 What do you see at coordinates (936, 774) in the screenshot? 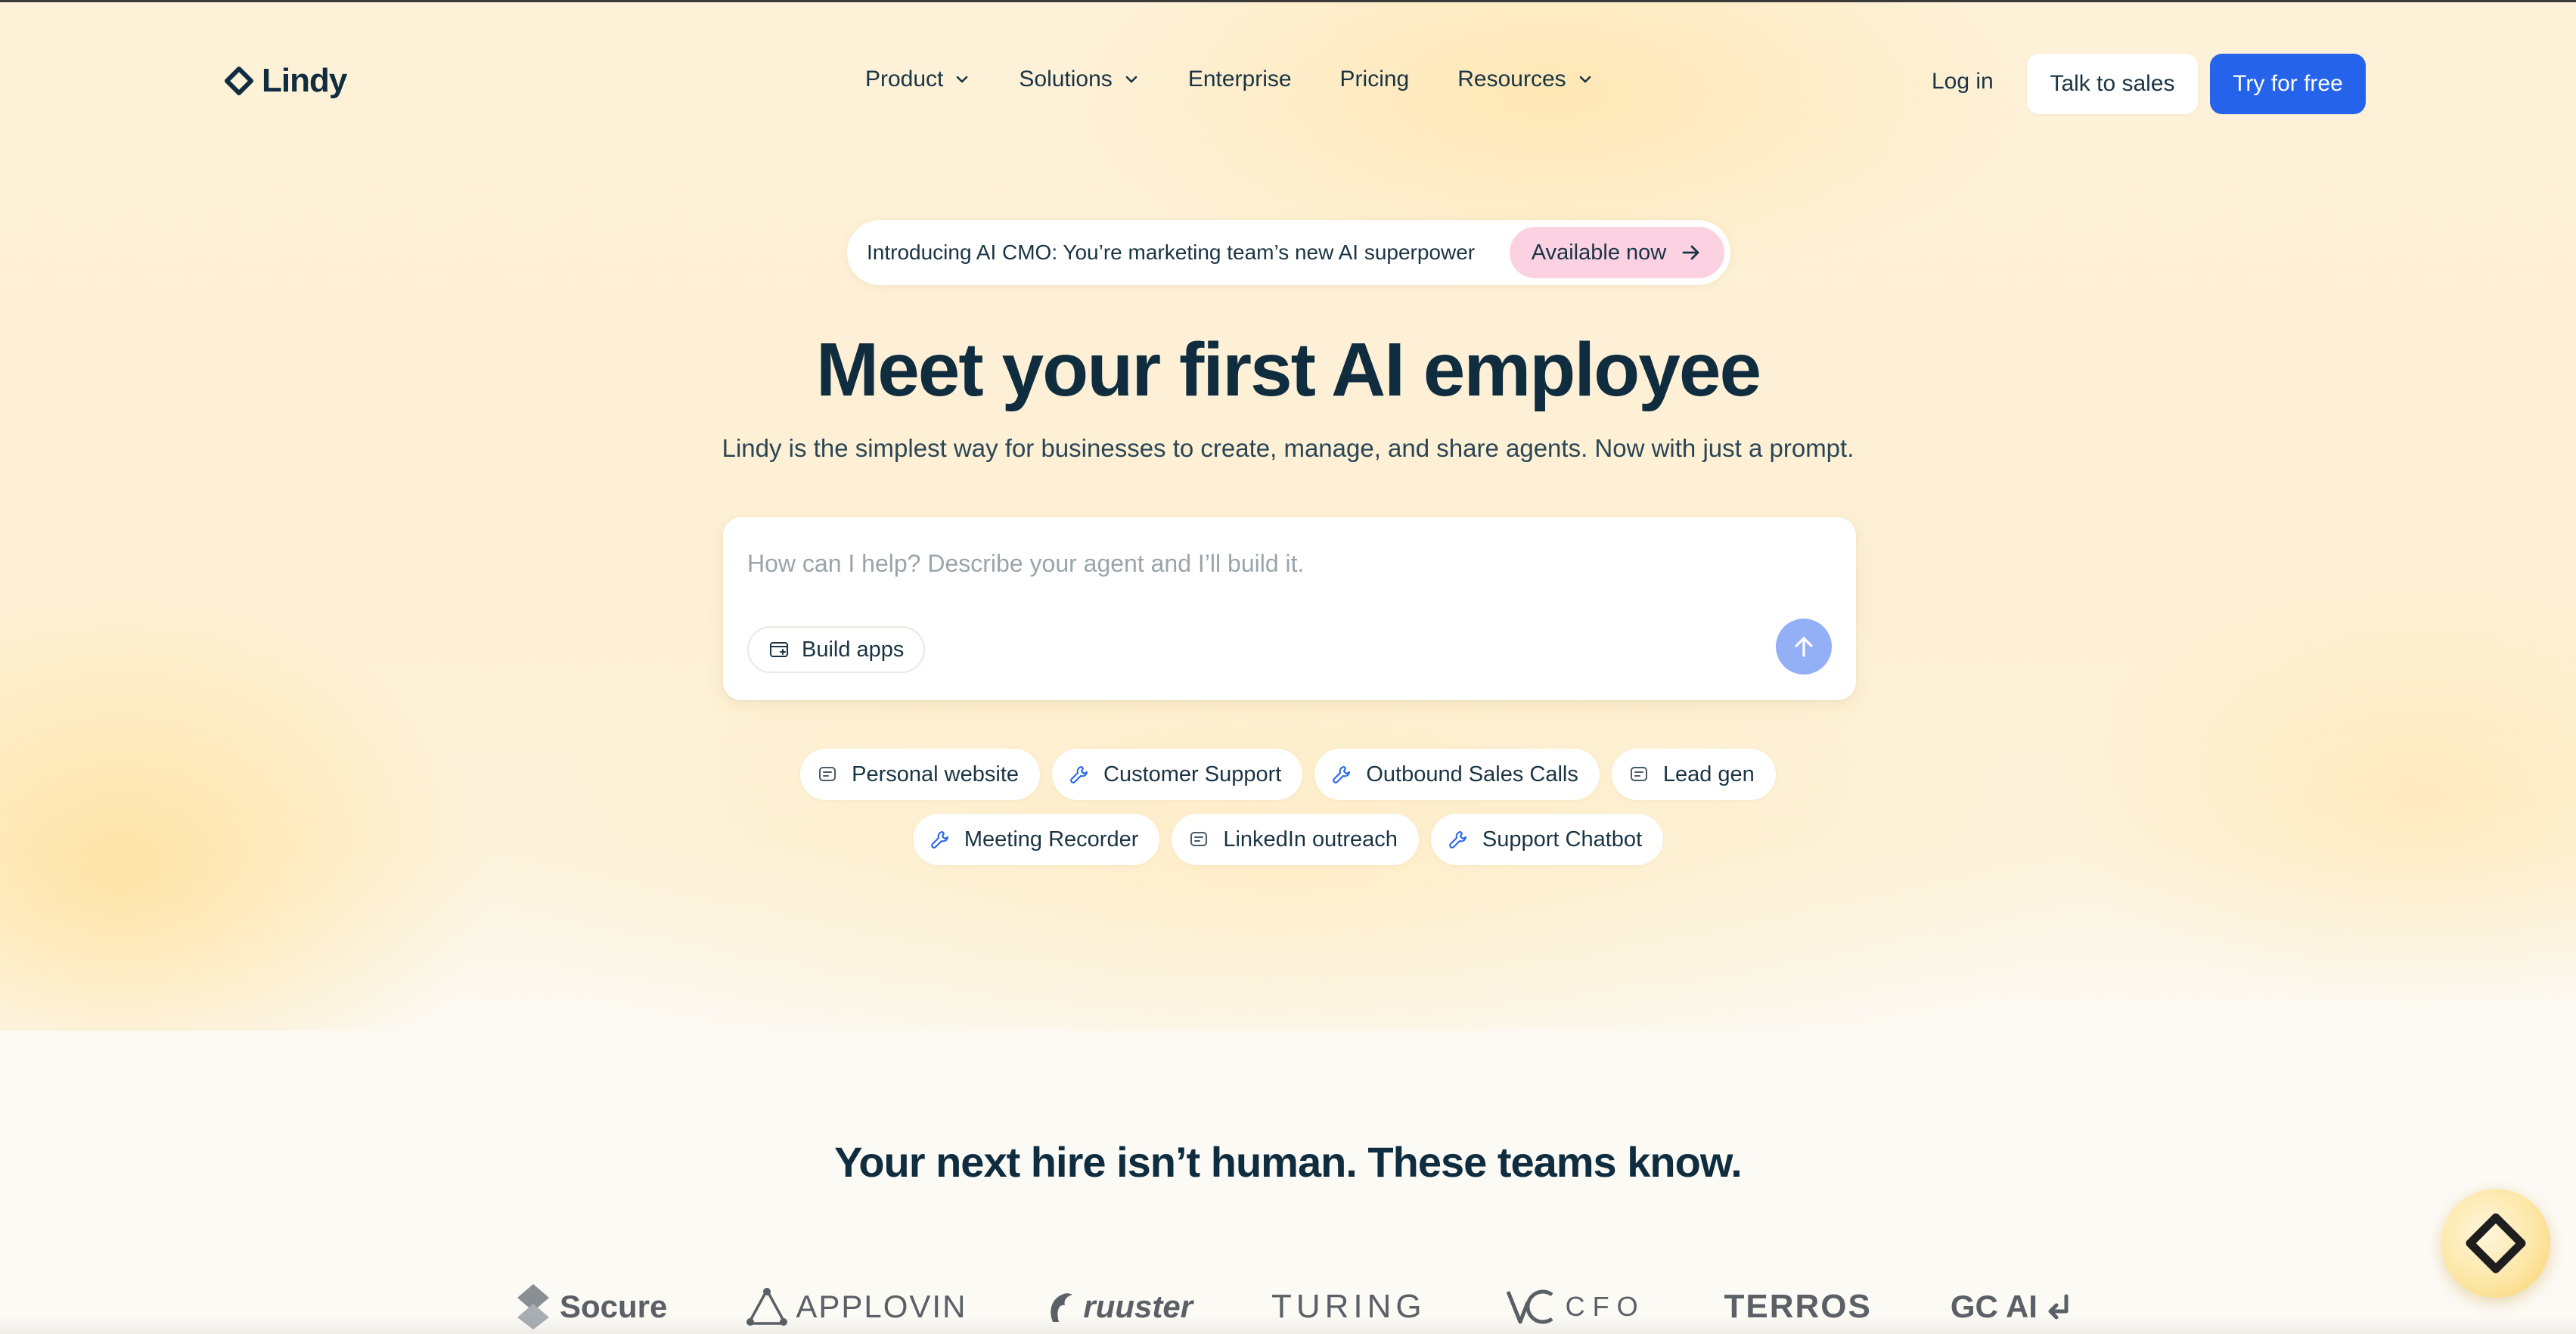
I see `suggestion-label: Personal website` at bounding box center [936, 774].